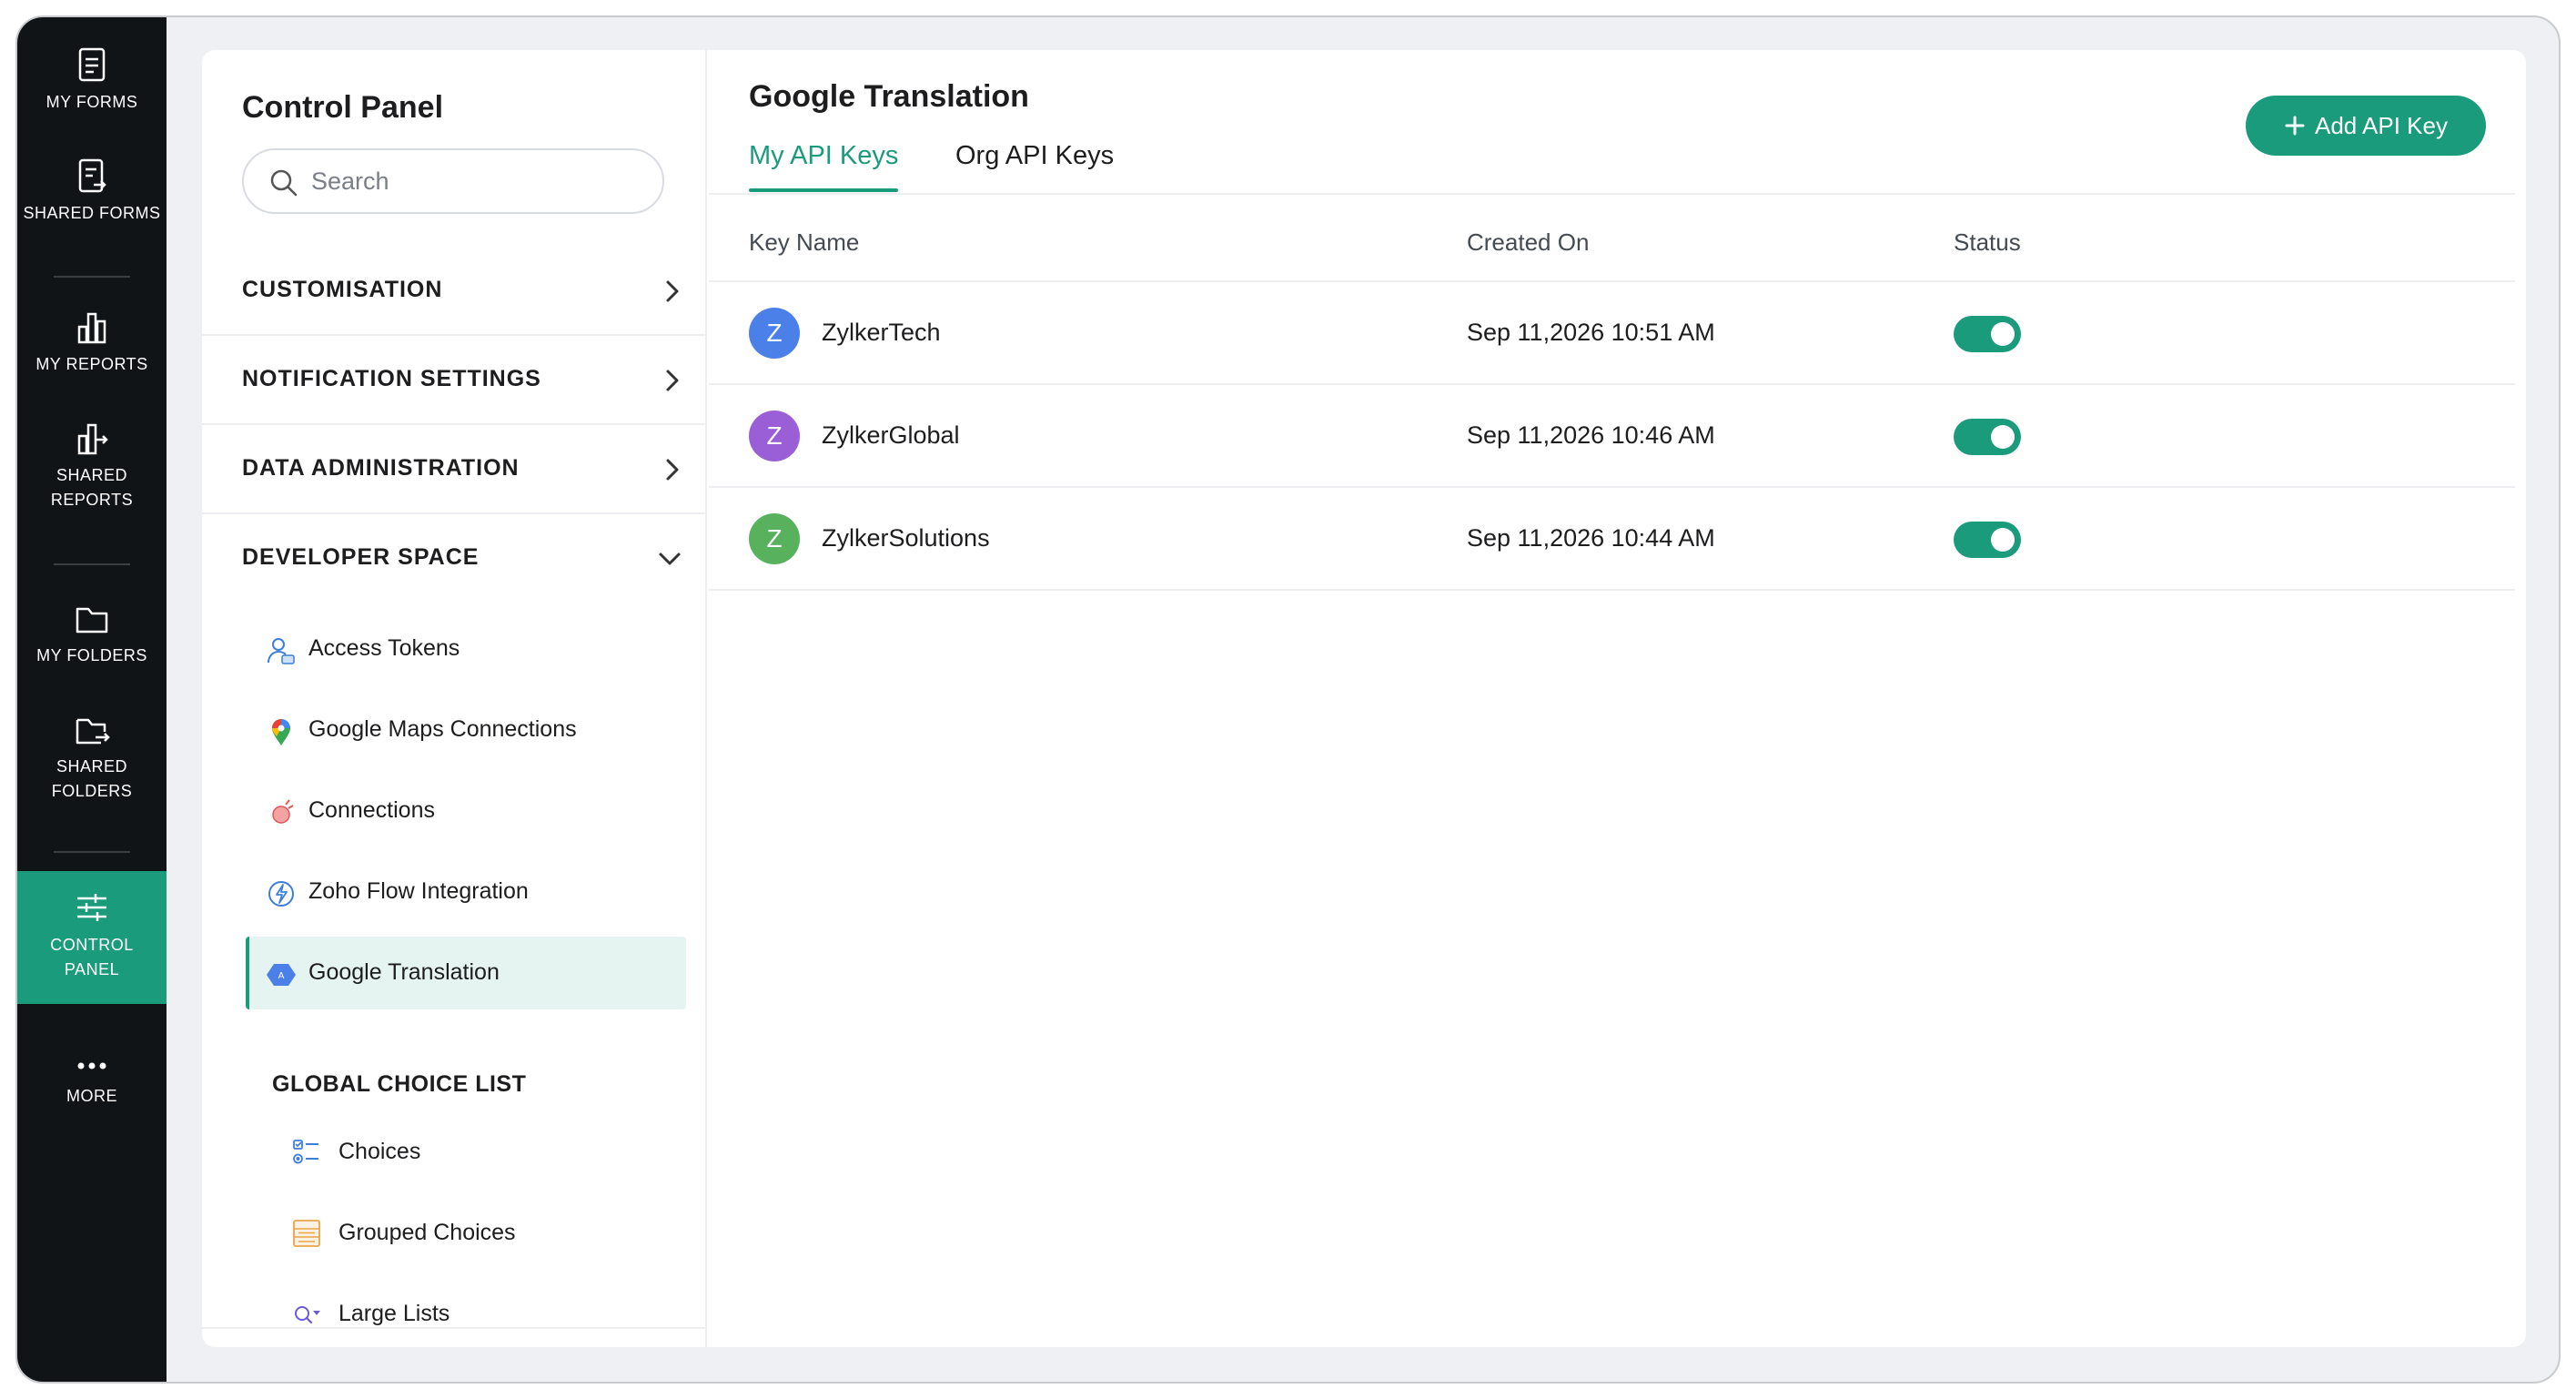 The image size is (2576, 1399). Describe the element at coordinates (804, 242) in the screenshot. I see `column-header-key-name: Key Name` at that location.